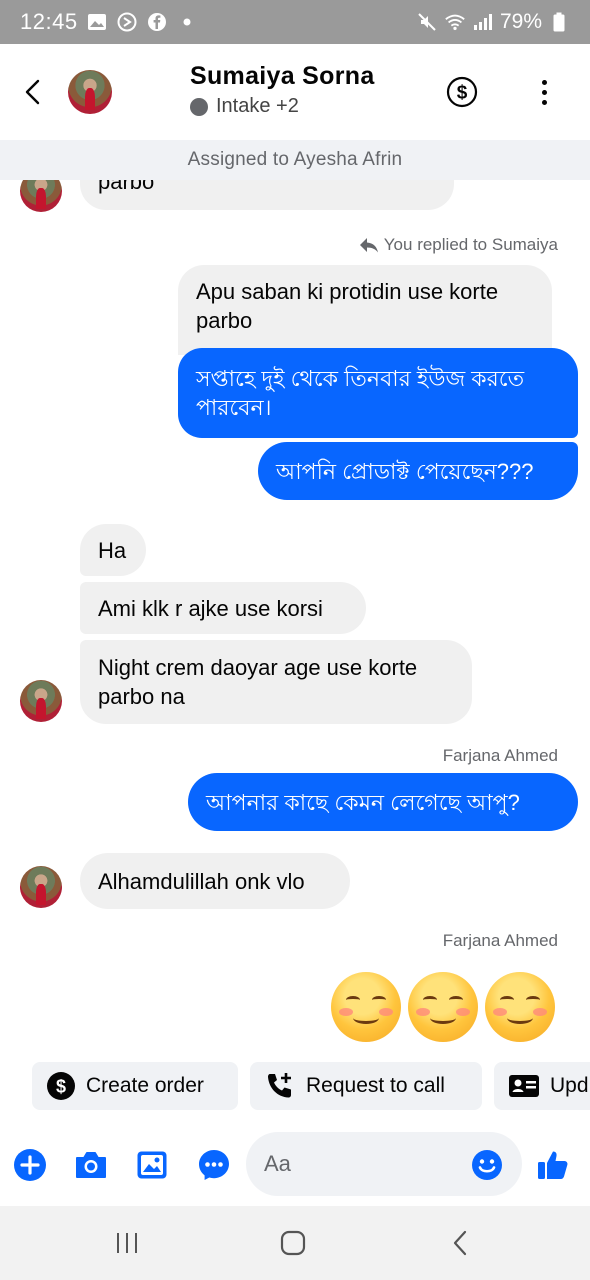  I want to click on incoming-message: Ha, so click(113, 550).